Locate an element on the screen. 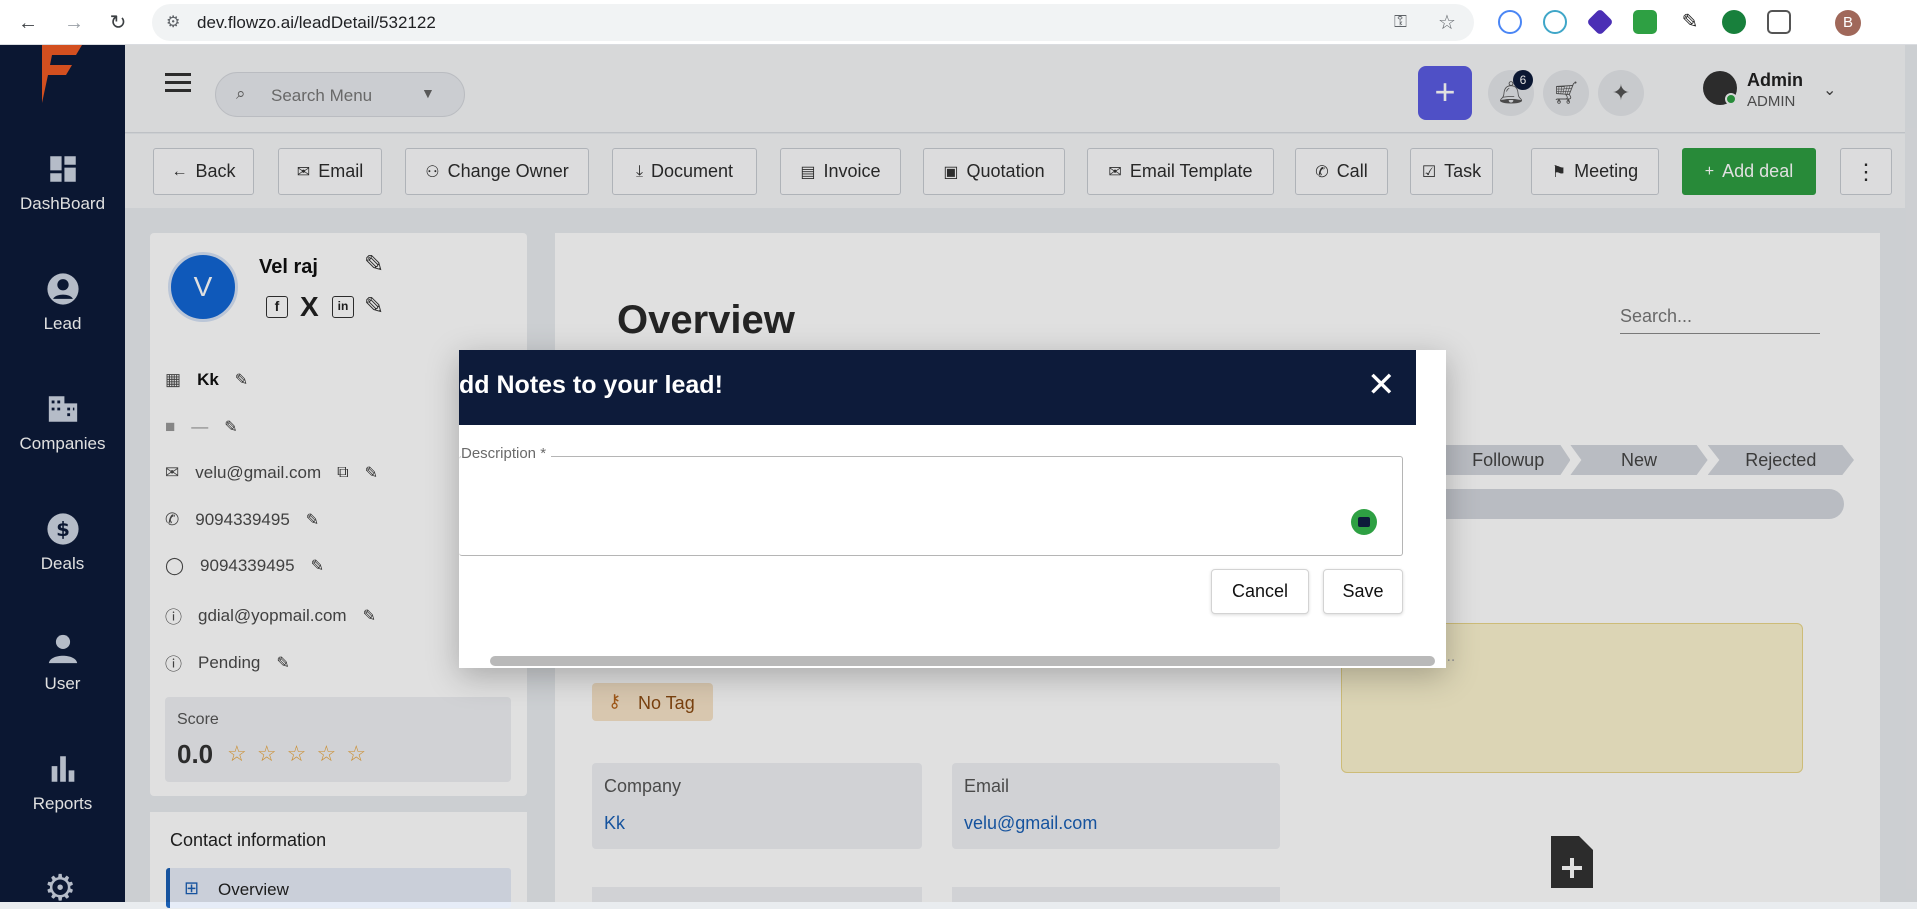 The width and height of the screenshot is (1917, 909). puzzle-icon is located at coordinates (1779, 22).